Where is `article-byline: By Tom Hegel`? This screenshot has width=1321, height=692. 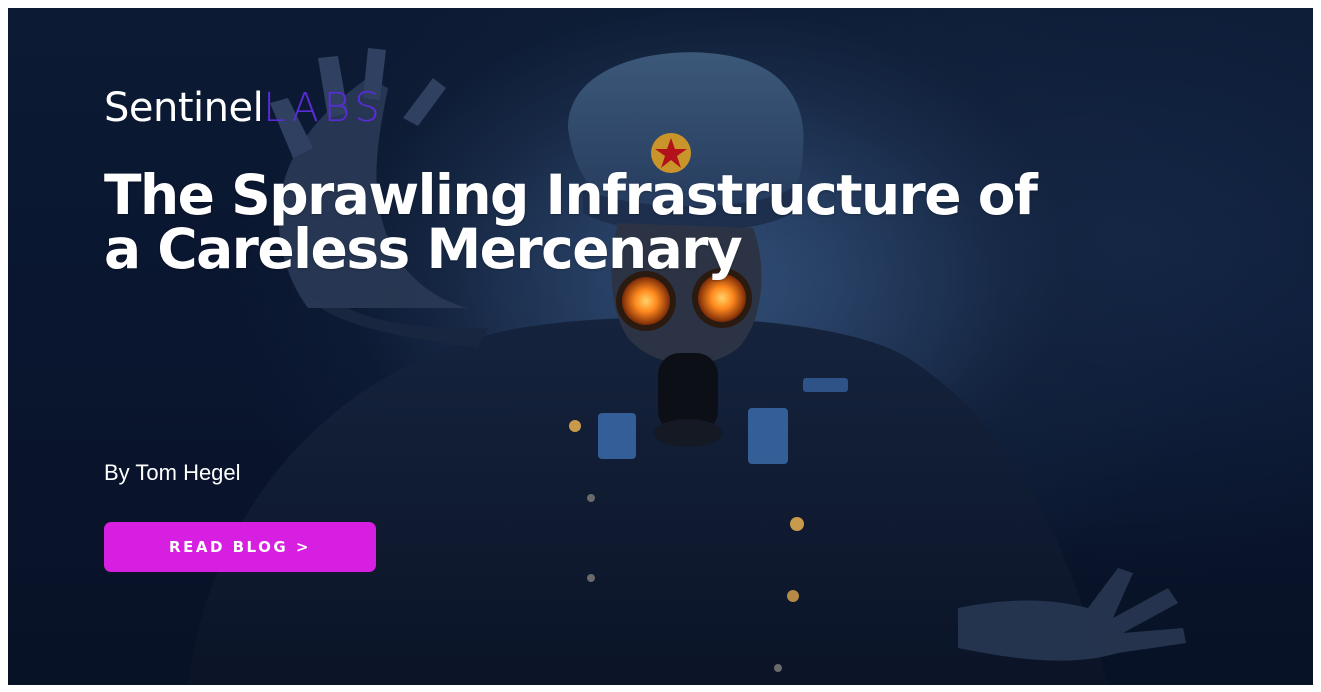
article-byline: By Tom Hegel is located at coordinates (172, 472).